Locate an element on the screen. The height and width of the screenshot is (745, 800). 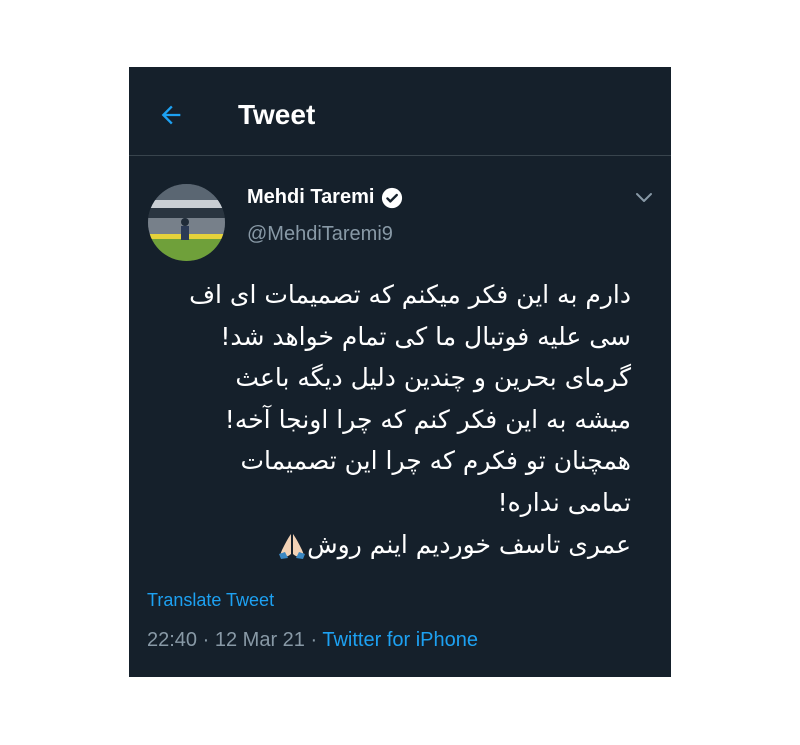
chevron-down-icon is located at coordinates (644, 198).